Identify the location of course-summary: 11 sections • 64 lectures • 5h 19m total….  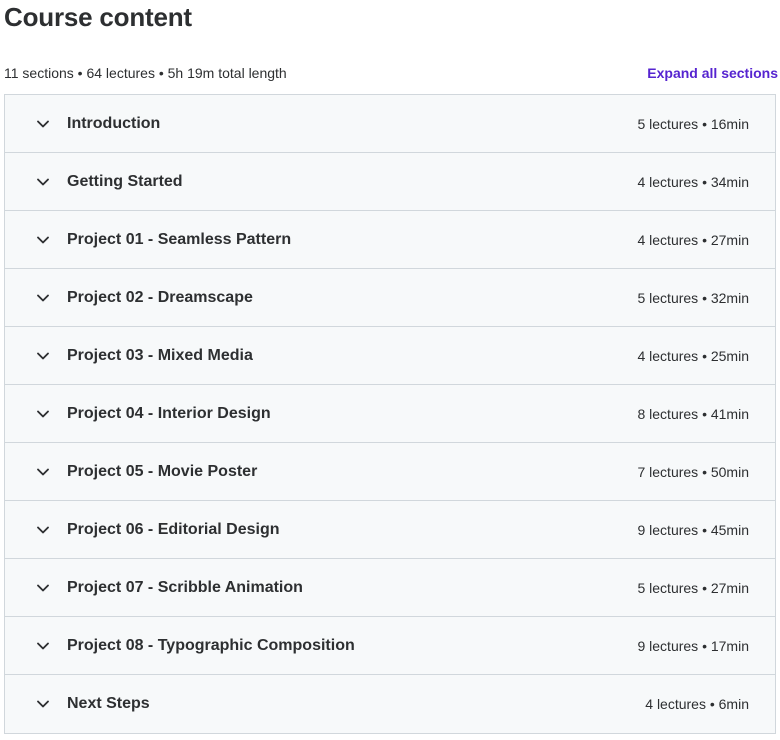
(145, 73).